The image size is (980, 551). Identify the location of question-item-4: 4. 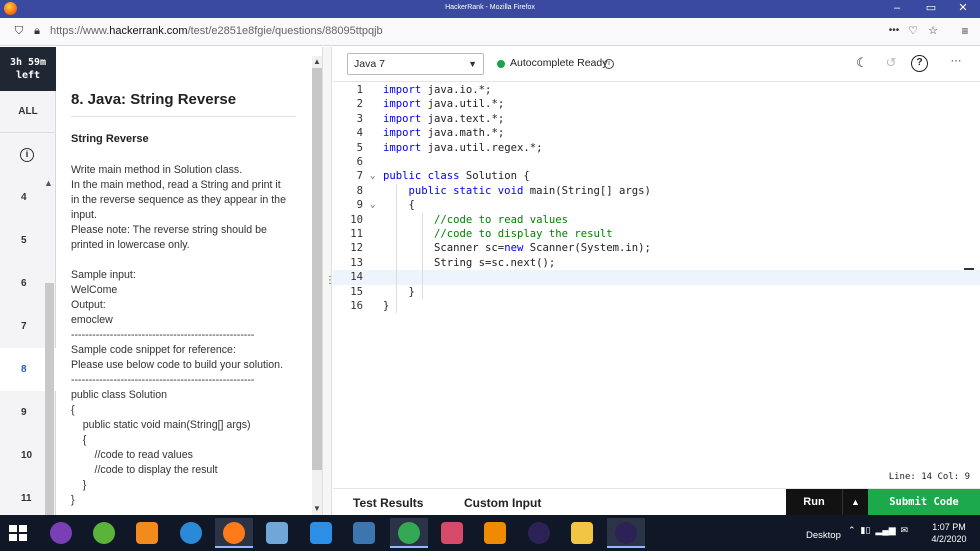
(28, 197).